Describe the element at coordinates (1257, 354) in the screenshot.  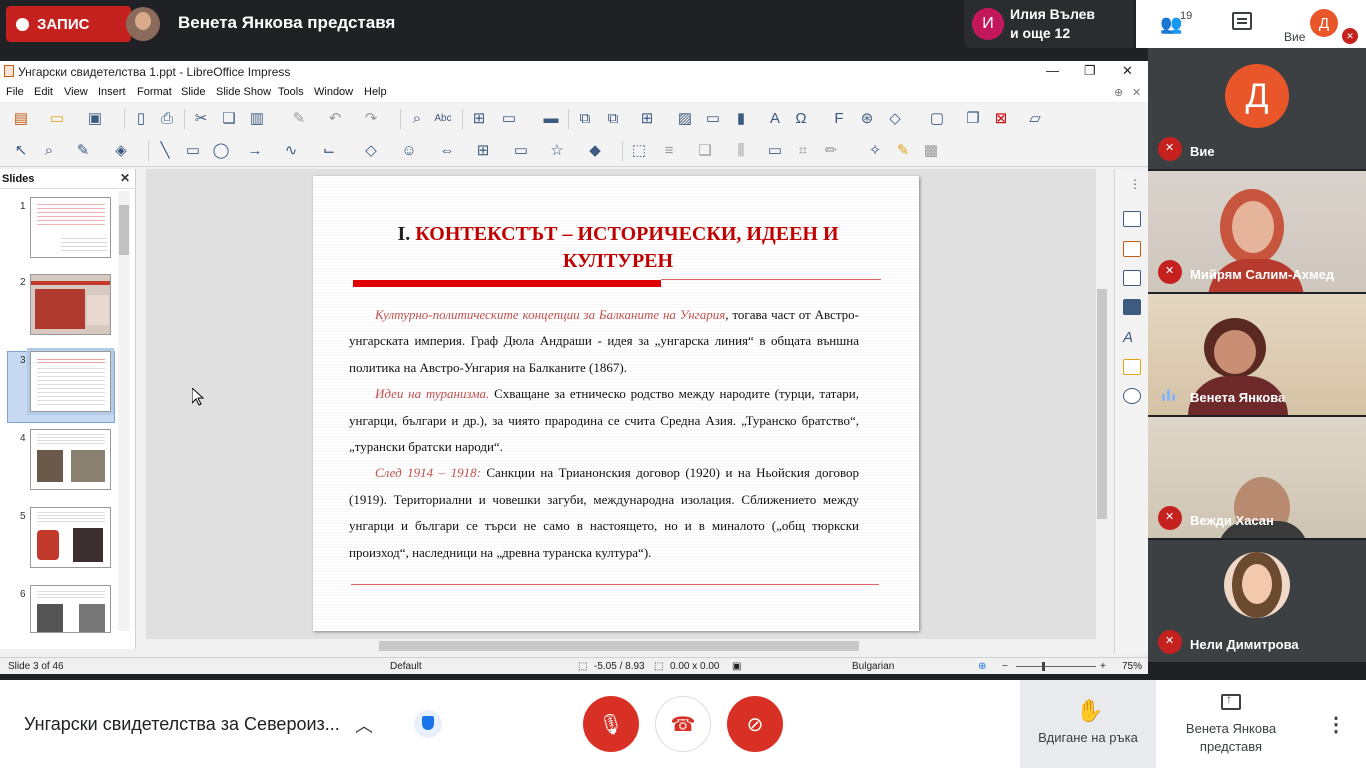
I see `participant-tile-speaking: Венета Янкова` at that location.